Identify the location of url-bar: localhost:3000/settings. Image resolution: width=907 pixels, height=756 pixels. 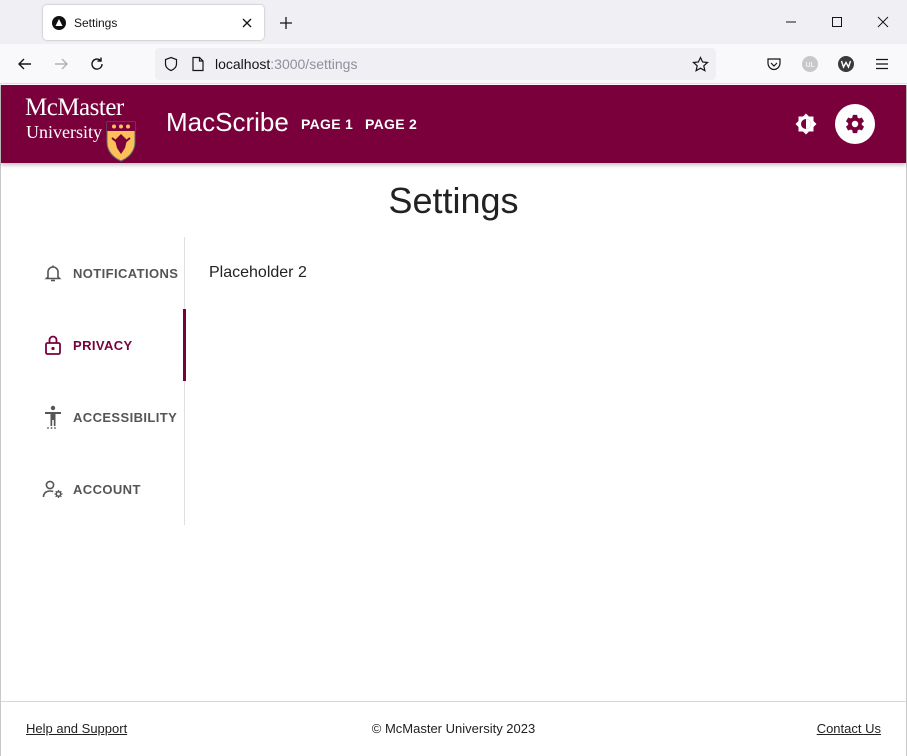
(435, 64).